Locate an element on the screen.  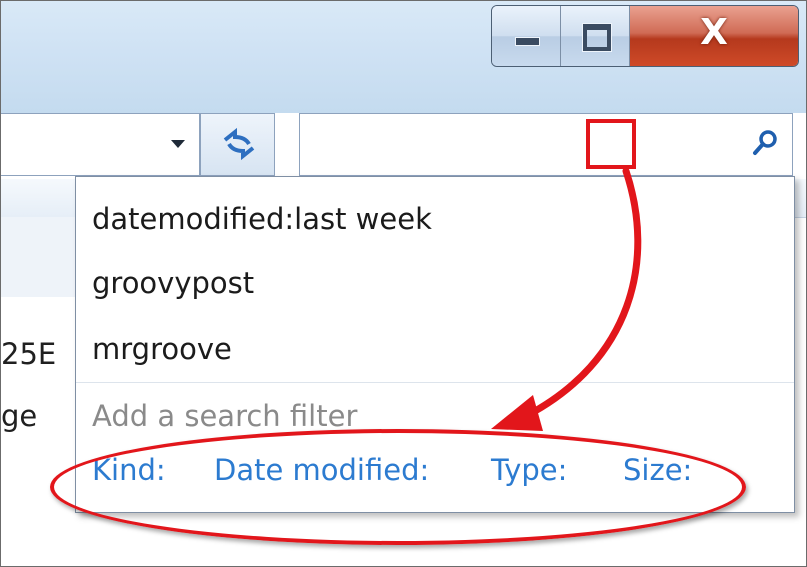
close-button: X is located at coordinates (714, 36).